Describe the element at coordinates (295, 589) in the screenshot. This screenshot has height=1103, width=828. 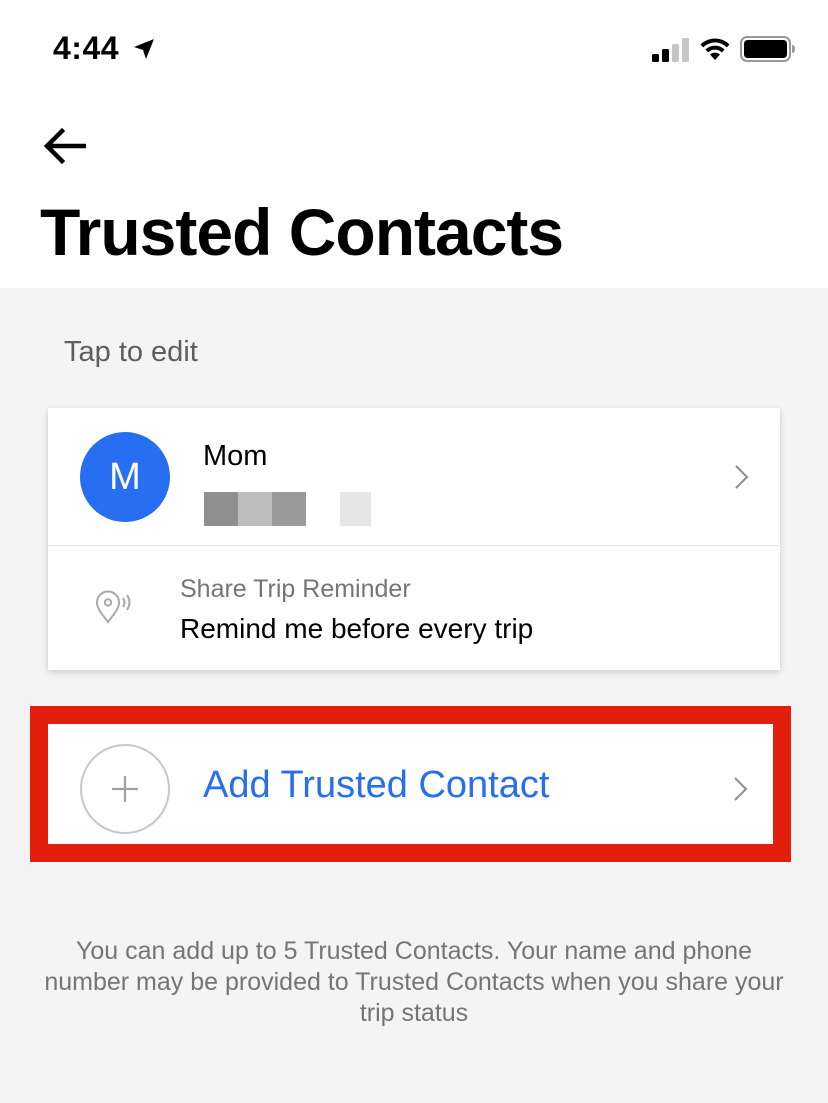
I see `reminder-label: Share Trip Reminder` at that location.